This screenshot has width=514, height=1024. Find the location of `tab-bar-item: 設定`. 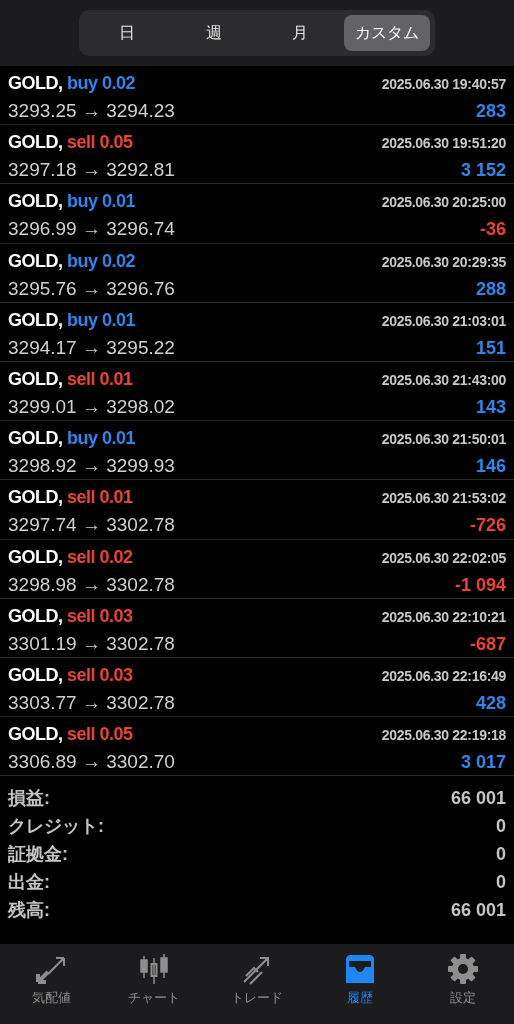

tab-bar-item: 設定 is located at coordinates (462, 984).